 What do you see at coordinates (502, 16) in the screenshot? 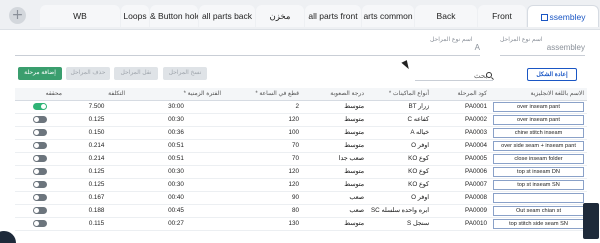
I see `tab-front: Front` at bounding box center [502, 16].